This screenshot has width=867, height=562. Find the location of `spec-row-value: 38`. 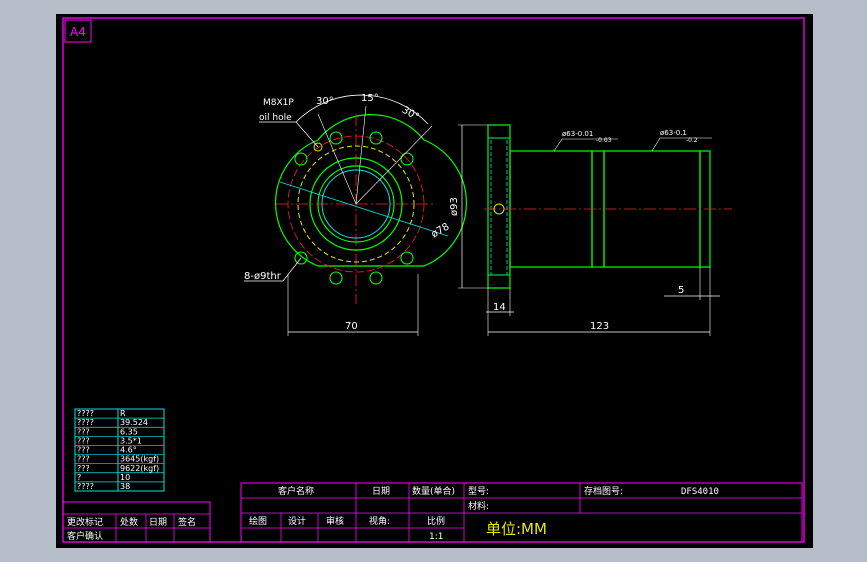

spec-row-value: 38 is located at coordinates (125, 486).